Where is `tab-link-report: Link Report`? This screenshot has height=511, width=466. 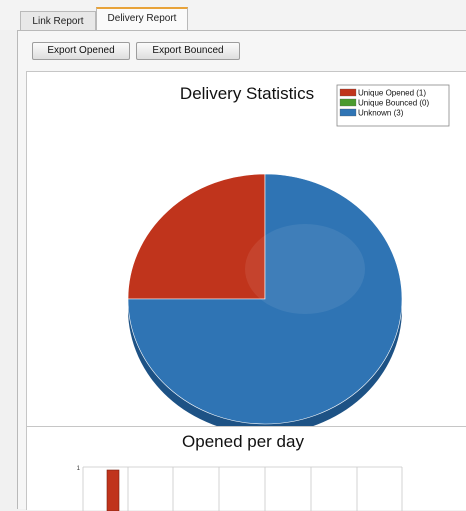
tab-link-report: Link Report is located at coordinates (58, 20).